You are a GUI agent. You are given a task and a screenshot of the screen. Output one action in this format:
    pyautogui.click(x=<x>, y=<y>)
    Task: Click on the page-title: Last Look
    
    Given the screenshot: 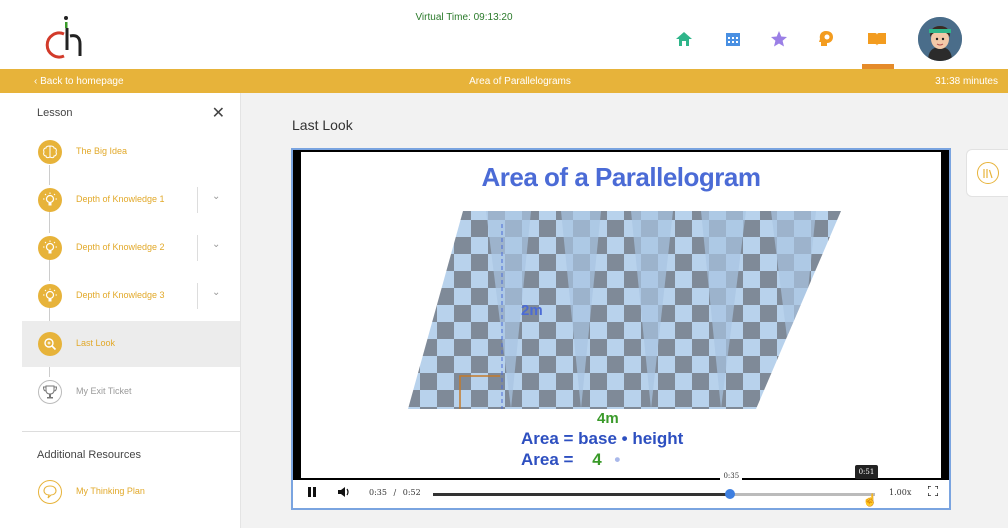 What is the action you would take?
    pyautogui.click(x=322, y=125)
    